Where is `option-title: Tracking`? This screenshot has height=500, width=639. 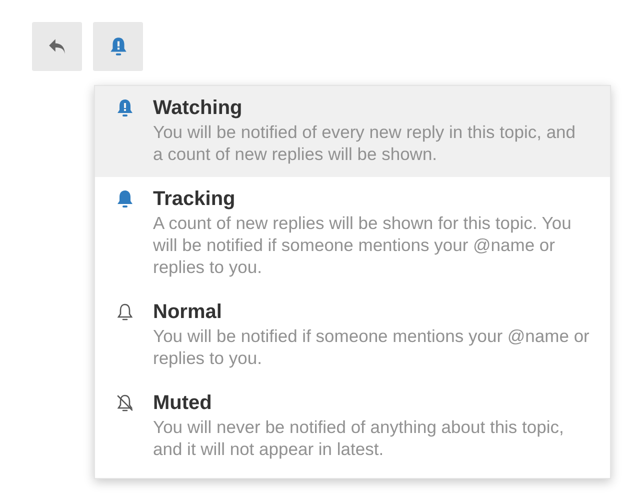
option-title: Tracking is located at coordinates (194, 199).